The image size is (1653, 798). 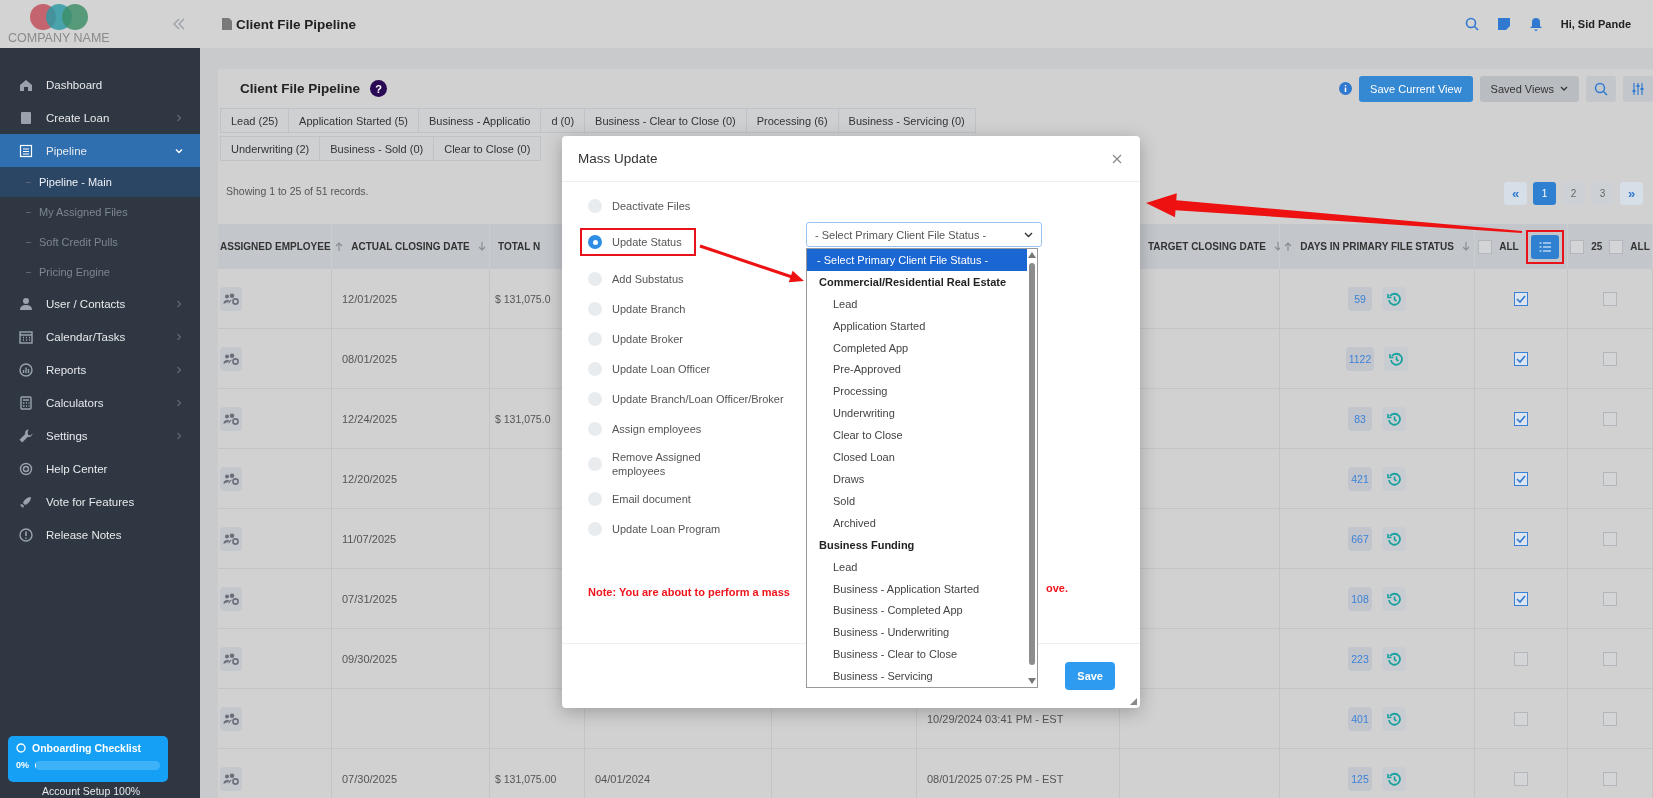 What do you see at coordinates (917, 588) in the screenshot?
I see `dropdown-option: Business - Application Started` at bounding box center [917, 588].